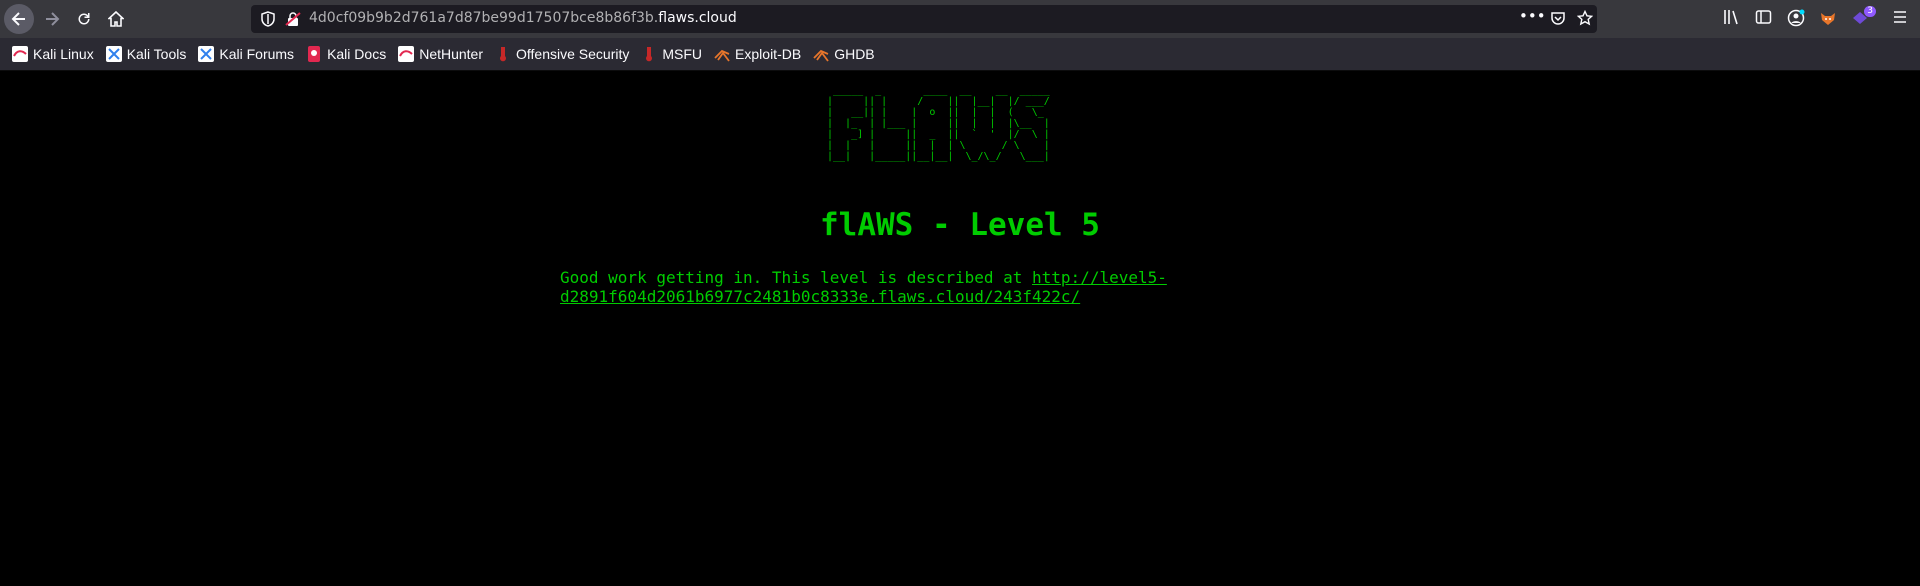 The image size is (1920, 586). Describe the element at coordinates (451, 54) in the screenshot. I see `bookmark-label: NetHunter` at that location.